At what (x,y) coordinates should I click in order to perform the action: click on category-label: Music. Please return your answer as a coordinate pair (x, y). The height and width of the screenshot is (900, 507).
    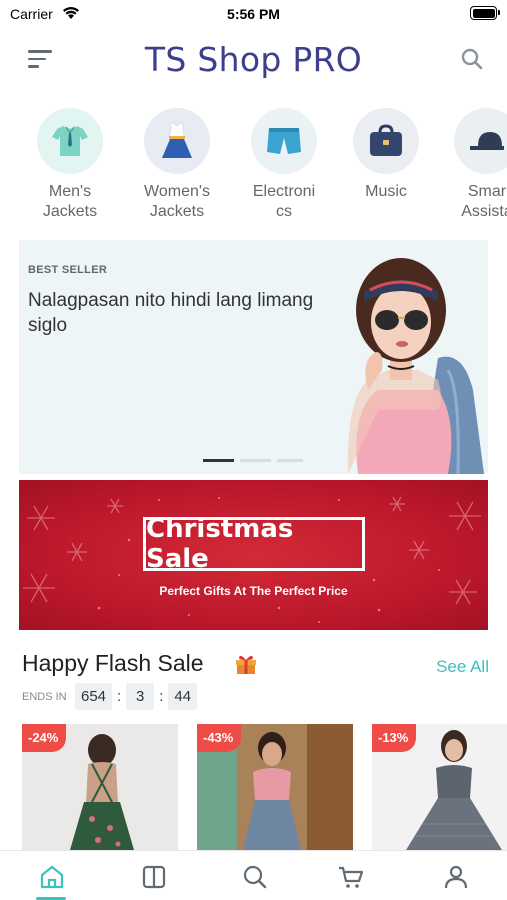
    Looking at the image, I should click on (386, 191).